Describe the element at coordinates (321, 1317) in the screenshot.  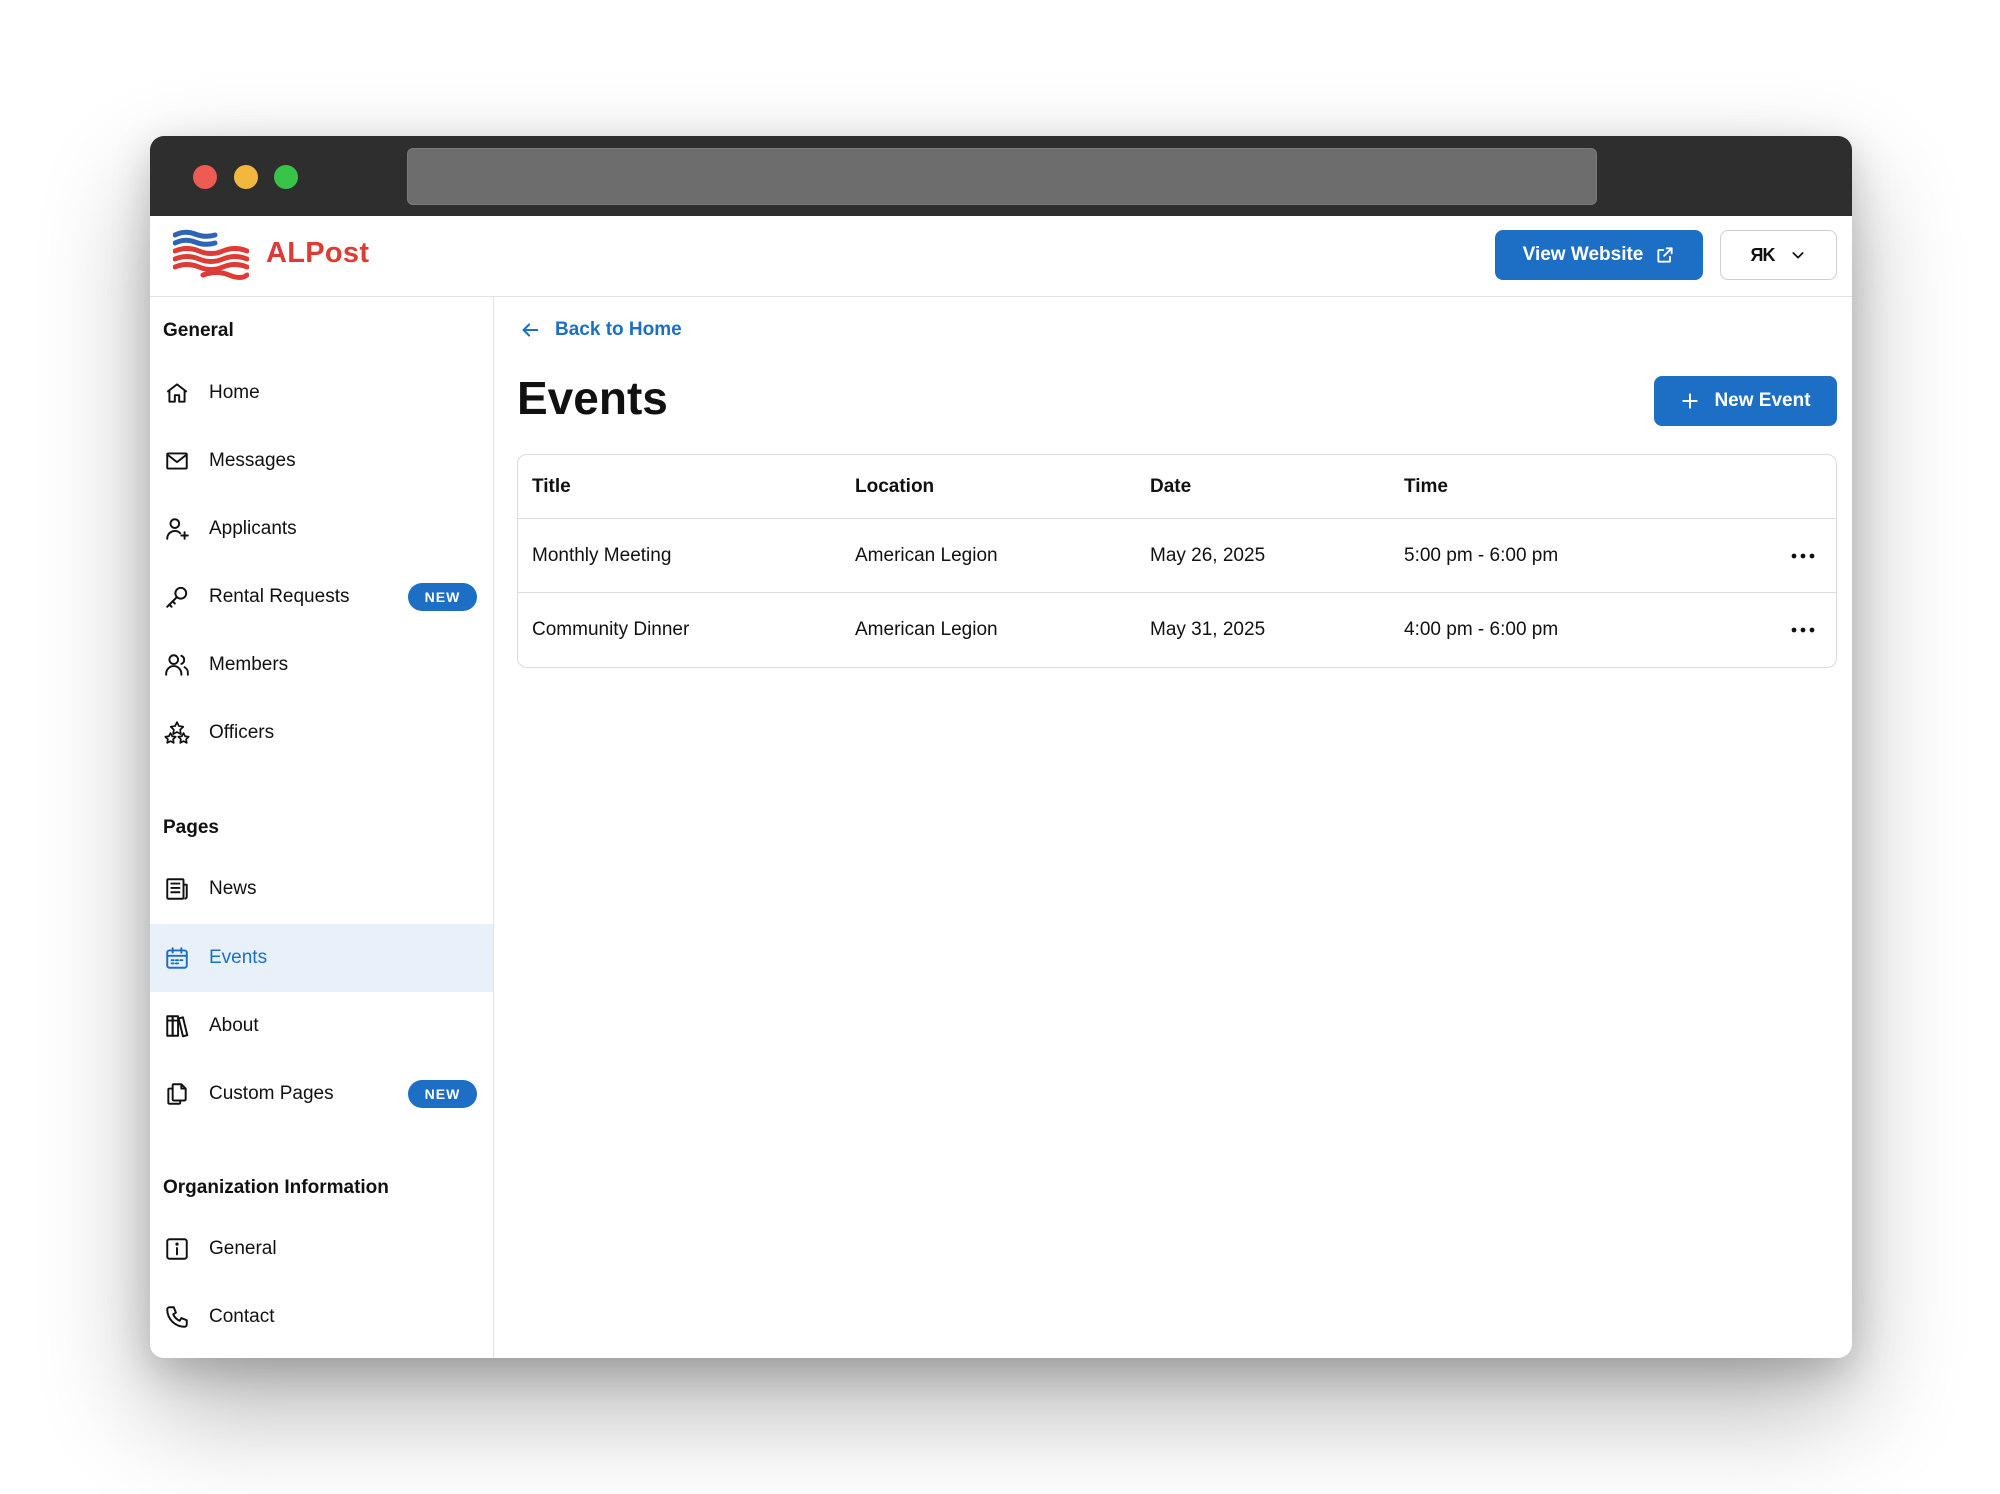
I see `sidebar-item-contact: Contact` at that location.